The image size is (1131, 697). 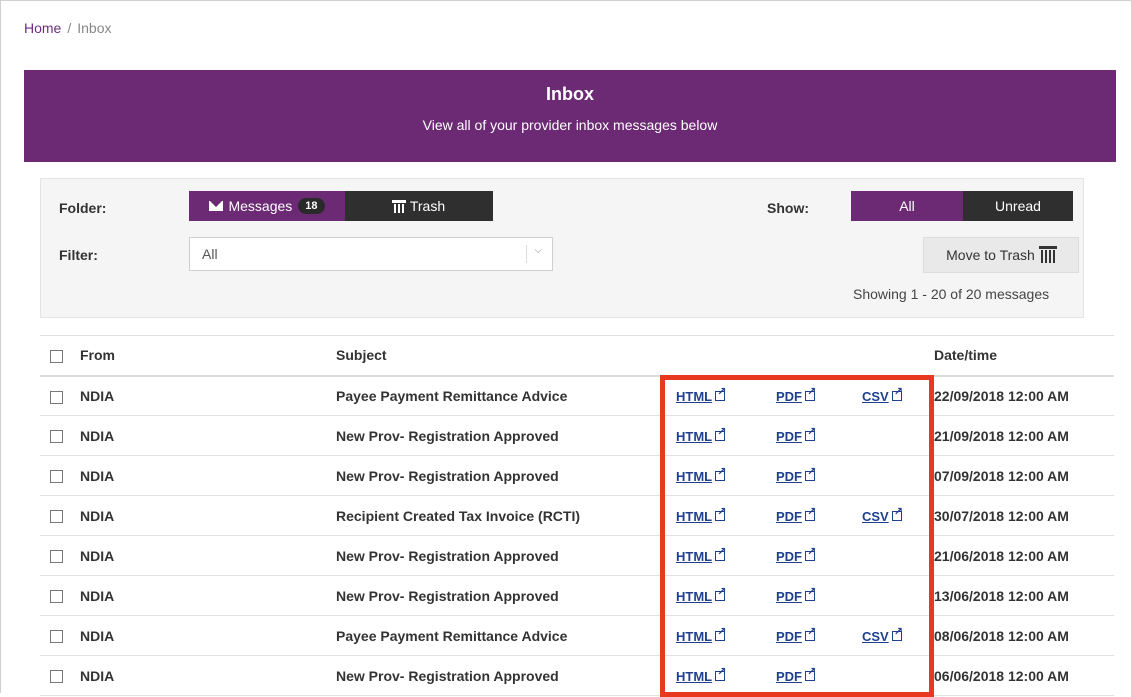 I want to click on pdf-link-label: PDF, so click(x=789, y=676).